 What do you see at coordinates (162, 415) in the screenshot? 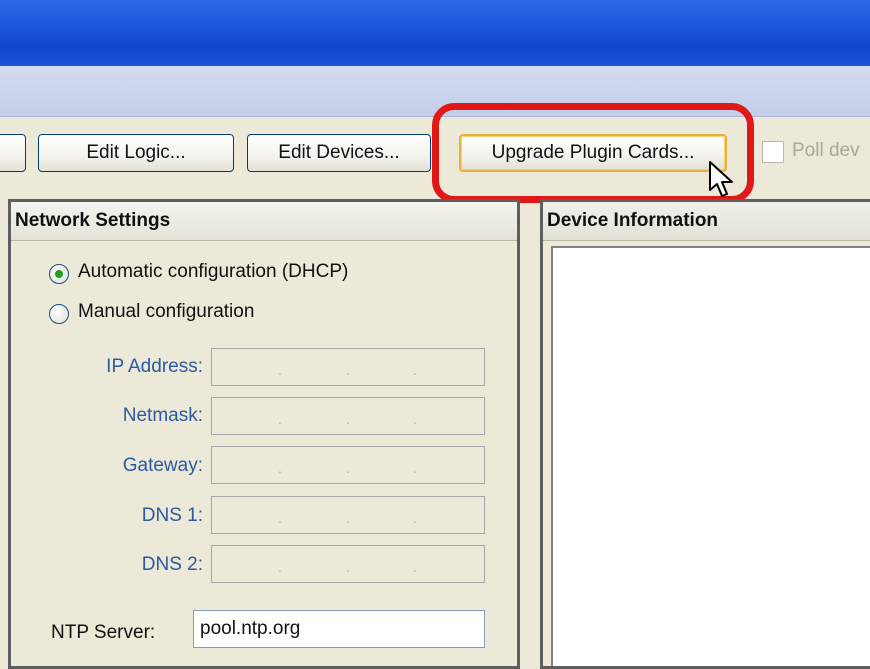
I see `netmask-label: Netmask:` at bounding box center [162, 415].